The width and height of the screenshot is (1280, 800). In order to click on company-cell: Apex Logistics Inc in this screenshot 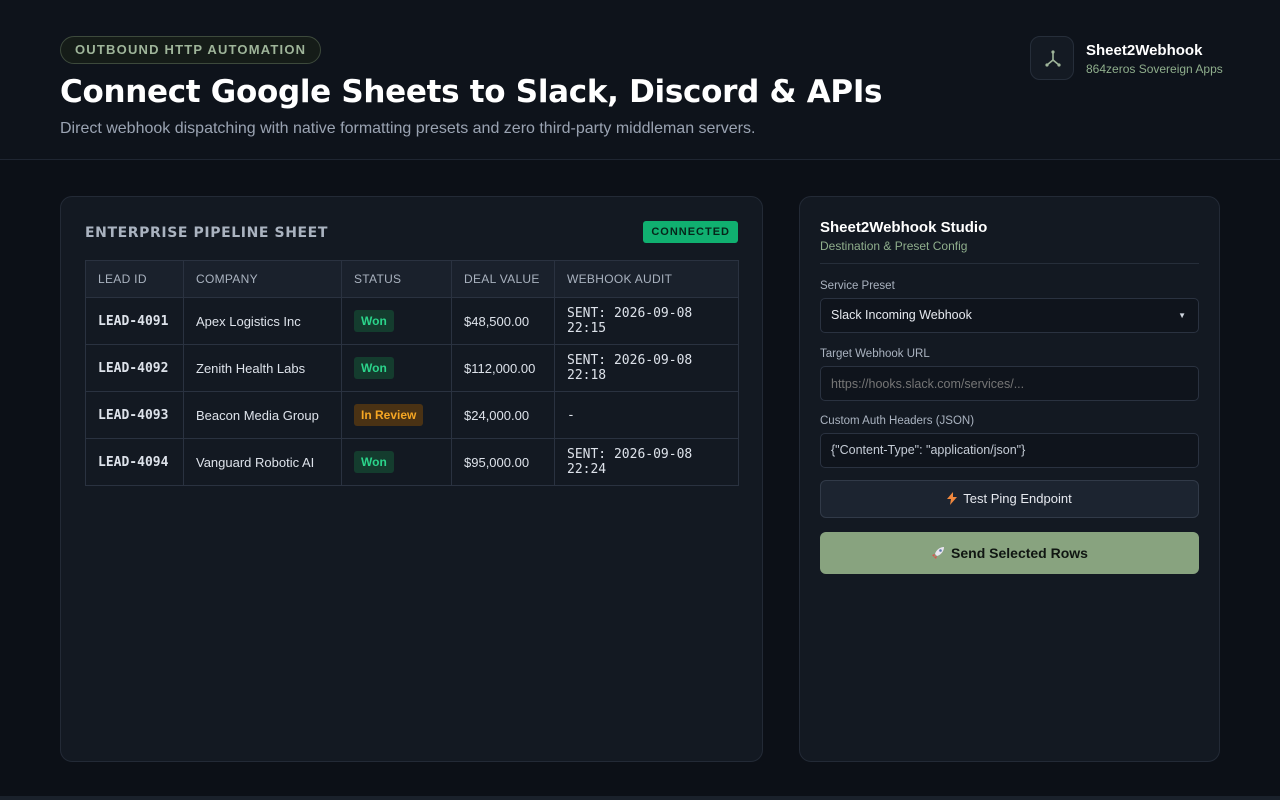, I will do `click(262, 321)`.